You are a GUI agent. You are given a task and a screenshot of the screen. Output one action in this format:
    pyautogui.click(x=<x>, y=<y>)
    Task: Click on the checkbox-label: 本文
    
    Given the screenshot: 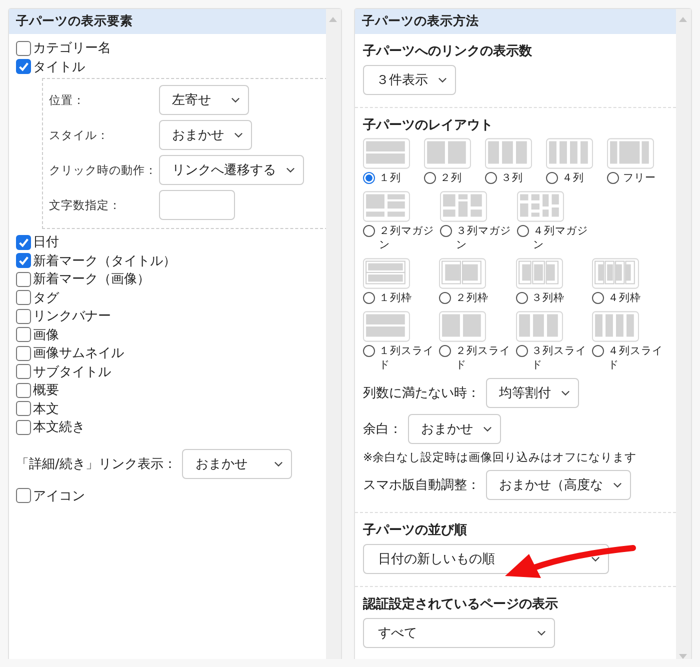 What is the action you would take?
    pyautogui.click(x=46, y=409)
    